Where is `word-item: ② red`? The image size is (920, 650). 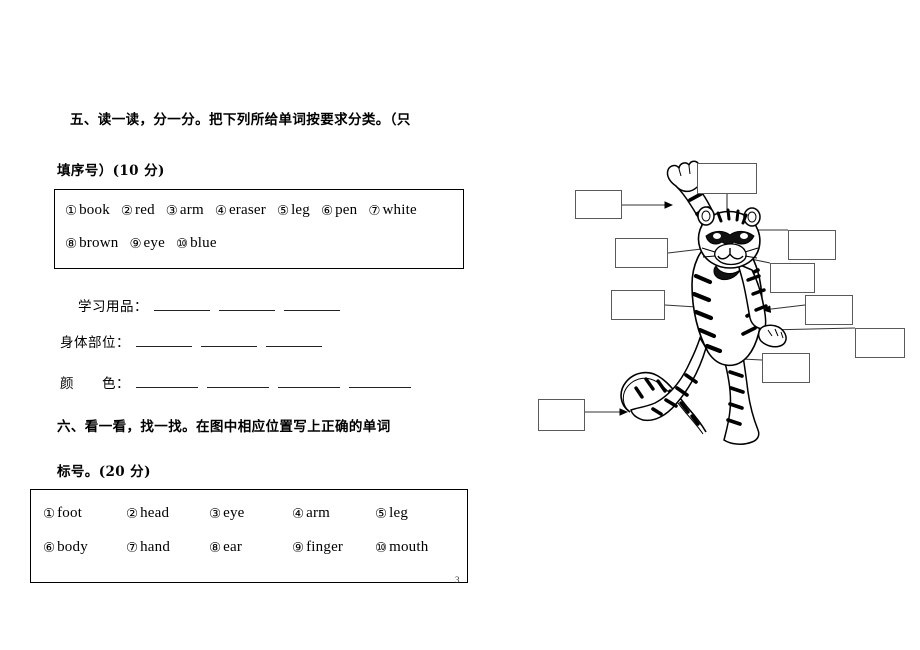 word-item: ② red is located at coordinates (138, 210).